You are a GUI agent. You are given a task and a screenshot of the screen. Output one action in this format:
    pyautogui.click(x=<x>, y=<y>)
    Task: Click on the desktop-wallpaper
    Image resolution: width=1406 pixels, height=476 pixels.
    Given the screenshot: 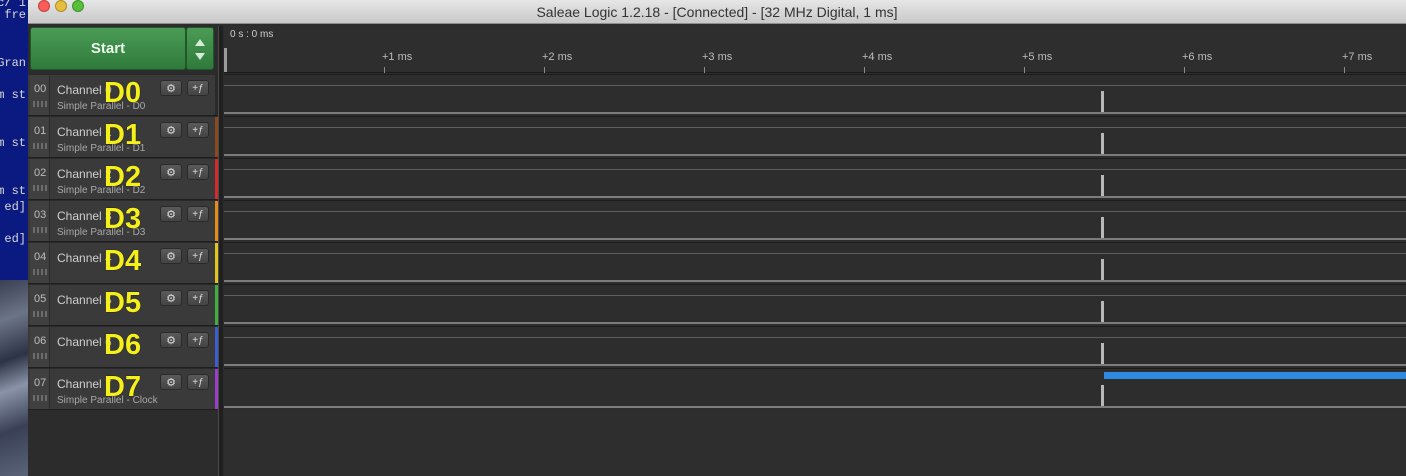 What is the action you would take?
    pyautogui.click(x=14, y=378)
    